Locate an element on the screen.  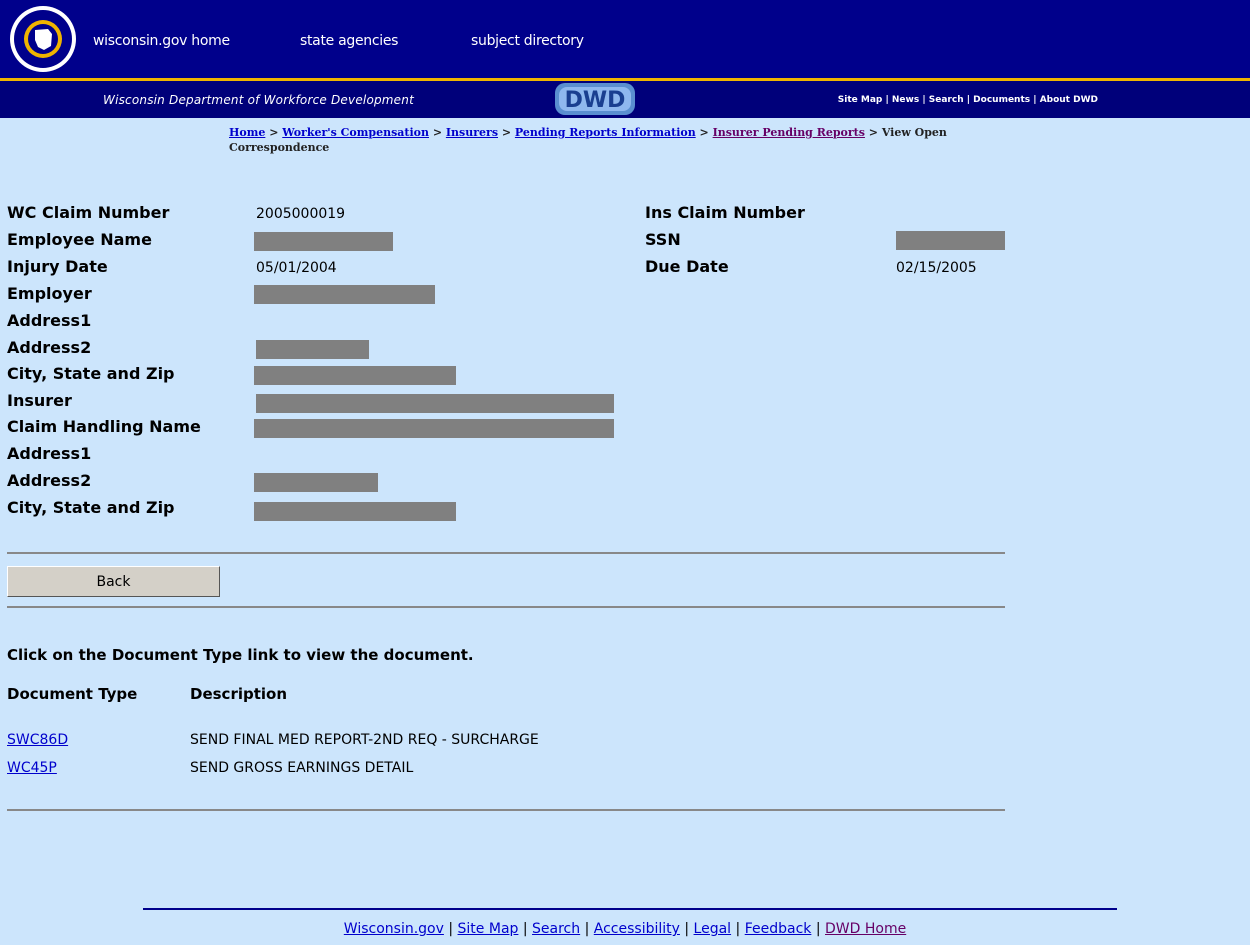
employer-address2-redacted is located at coordinates (312, 349).